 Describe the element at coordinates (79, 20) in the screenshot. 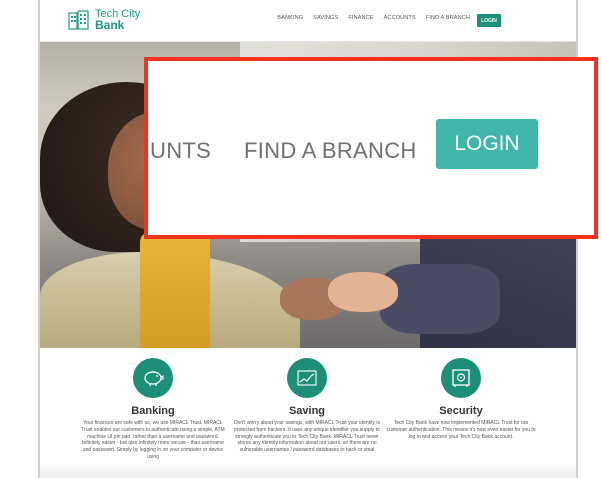

I see `bank-building-icon` at that location.